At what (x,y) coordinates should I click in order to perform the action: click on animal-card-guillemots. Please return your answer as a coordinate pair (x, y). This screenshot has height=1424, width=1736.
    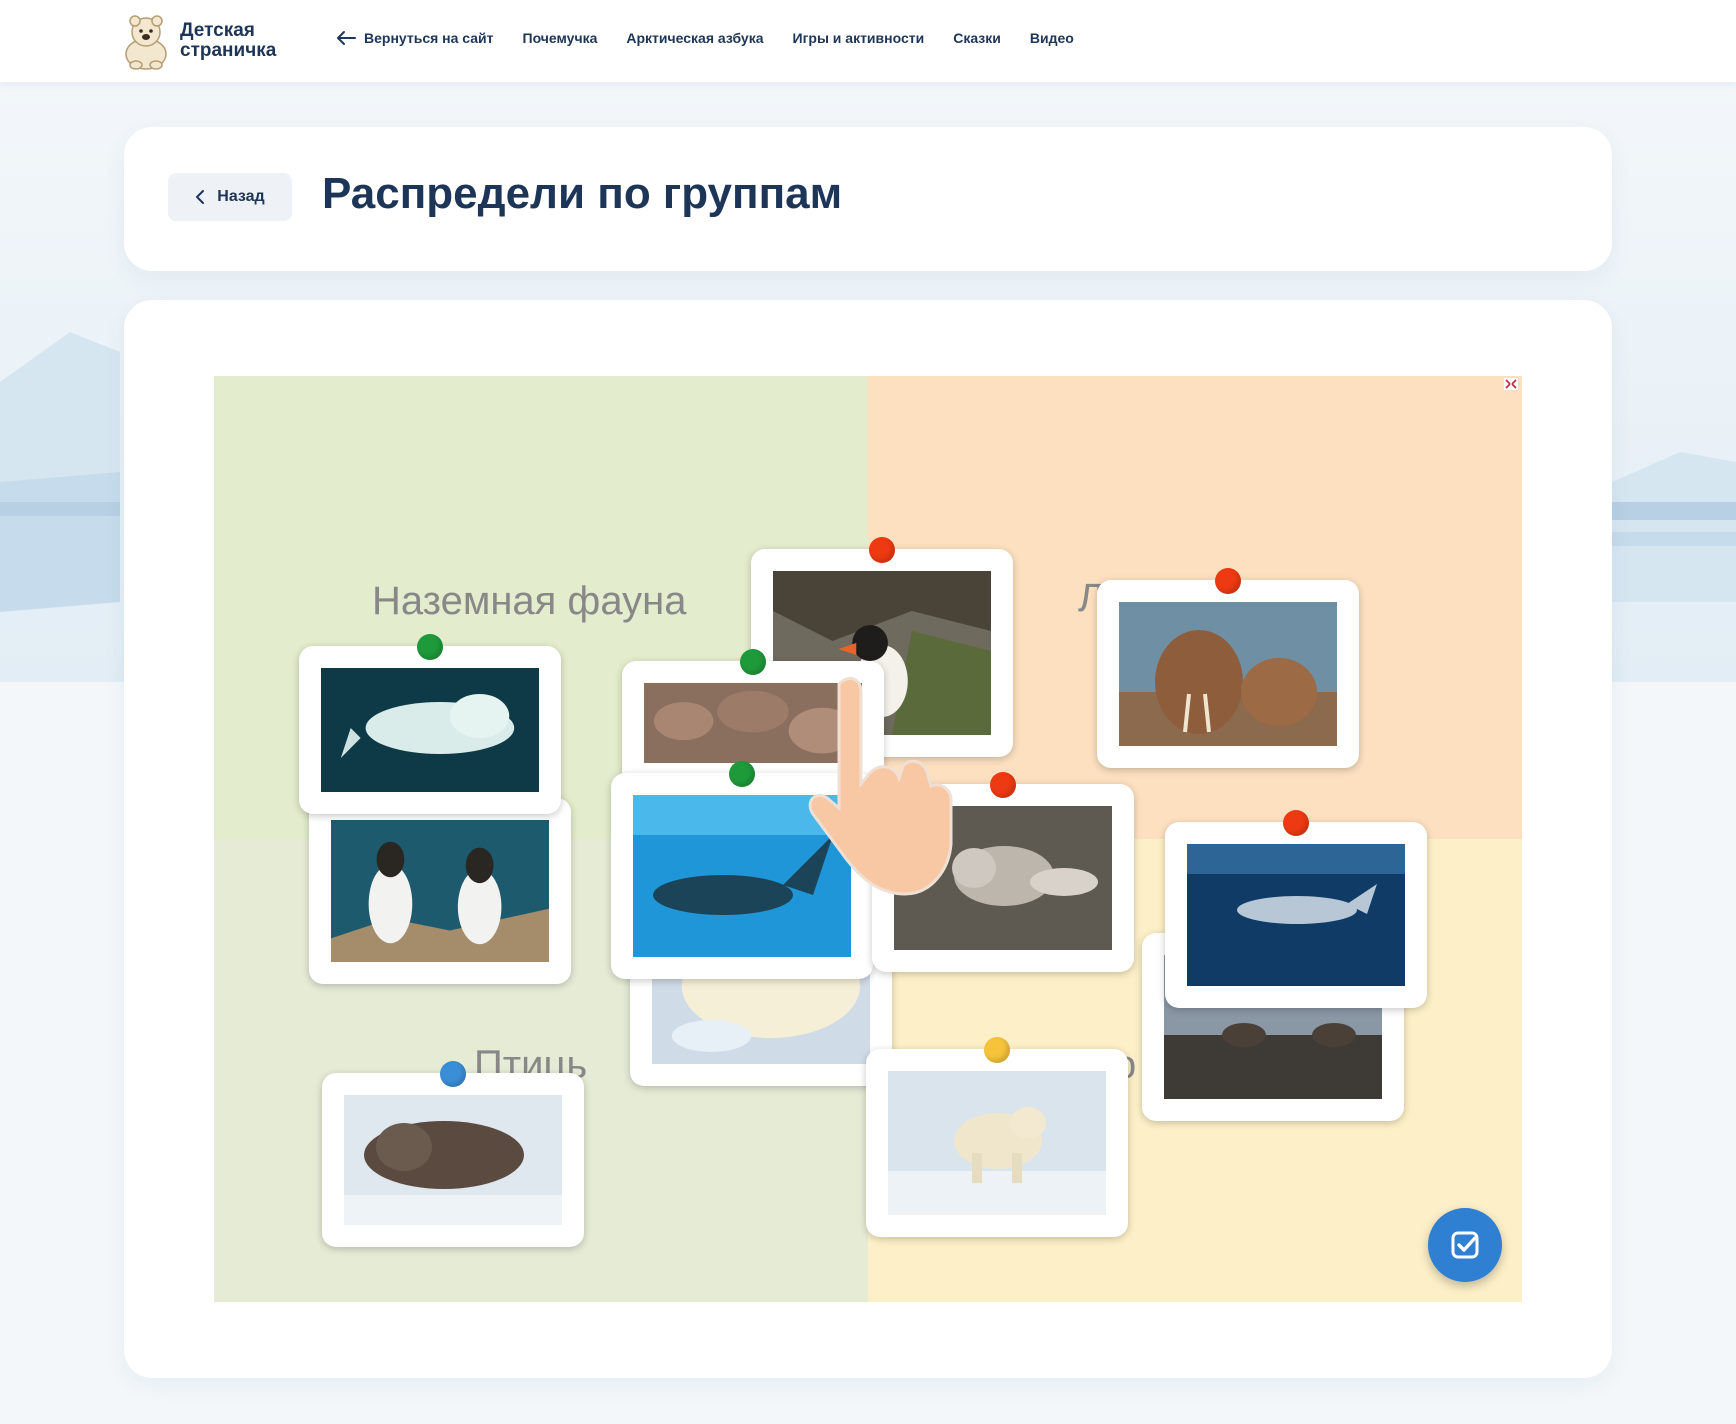
    Looking at the image, I should click on (440, 891).